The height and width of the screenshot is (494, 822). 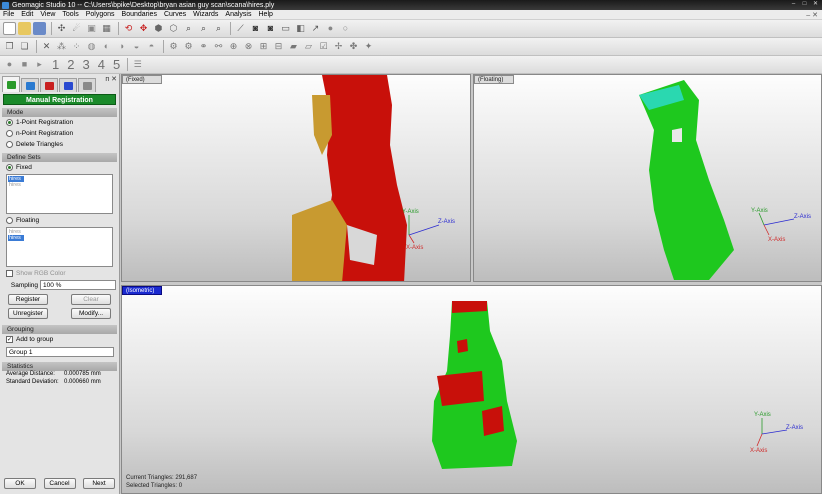 I want to click on select-box-icon: ▦, so click(x=106, y=28).